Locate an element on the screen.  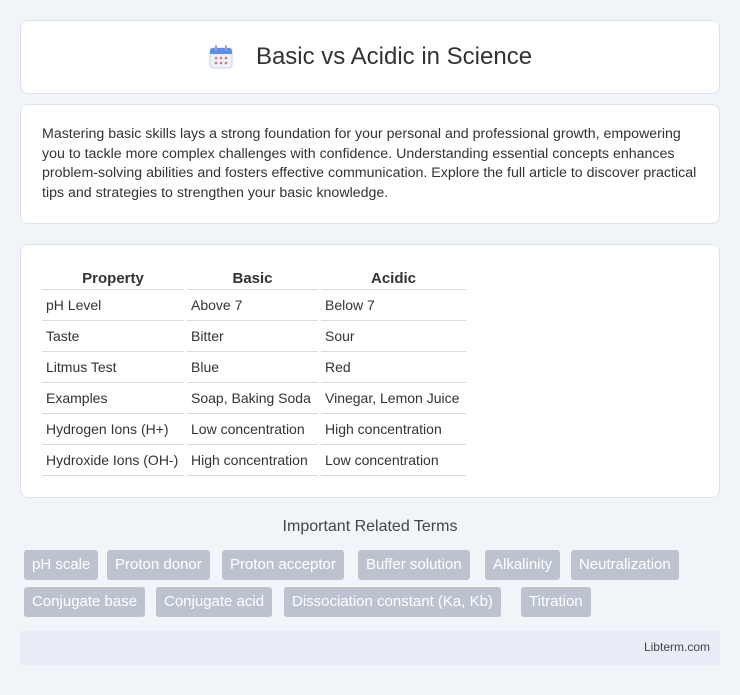
term-tag-conjugate-base: Conjugate base is located at coordinates (85, 602).